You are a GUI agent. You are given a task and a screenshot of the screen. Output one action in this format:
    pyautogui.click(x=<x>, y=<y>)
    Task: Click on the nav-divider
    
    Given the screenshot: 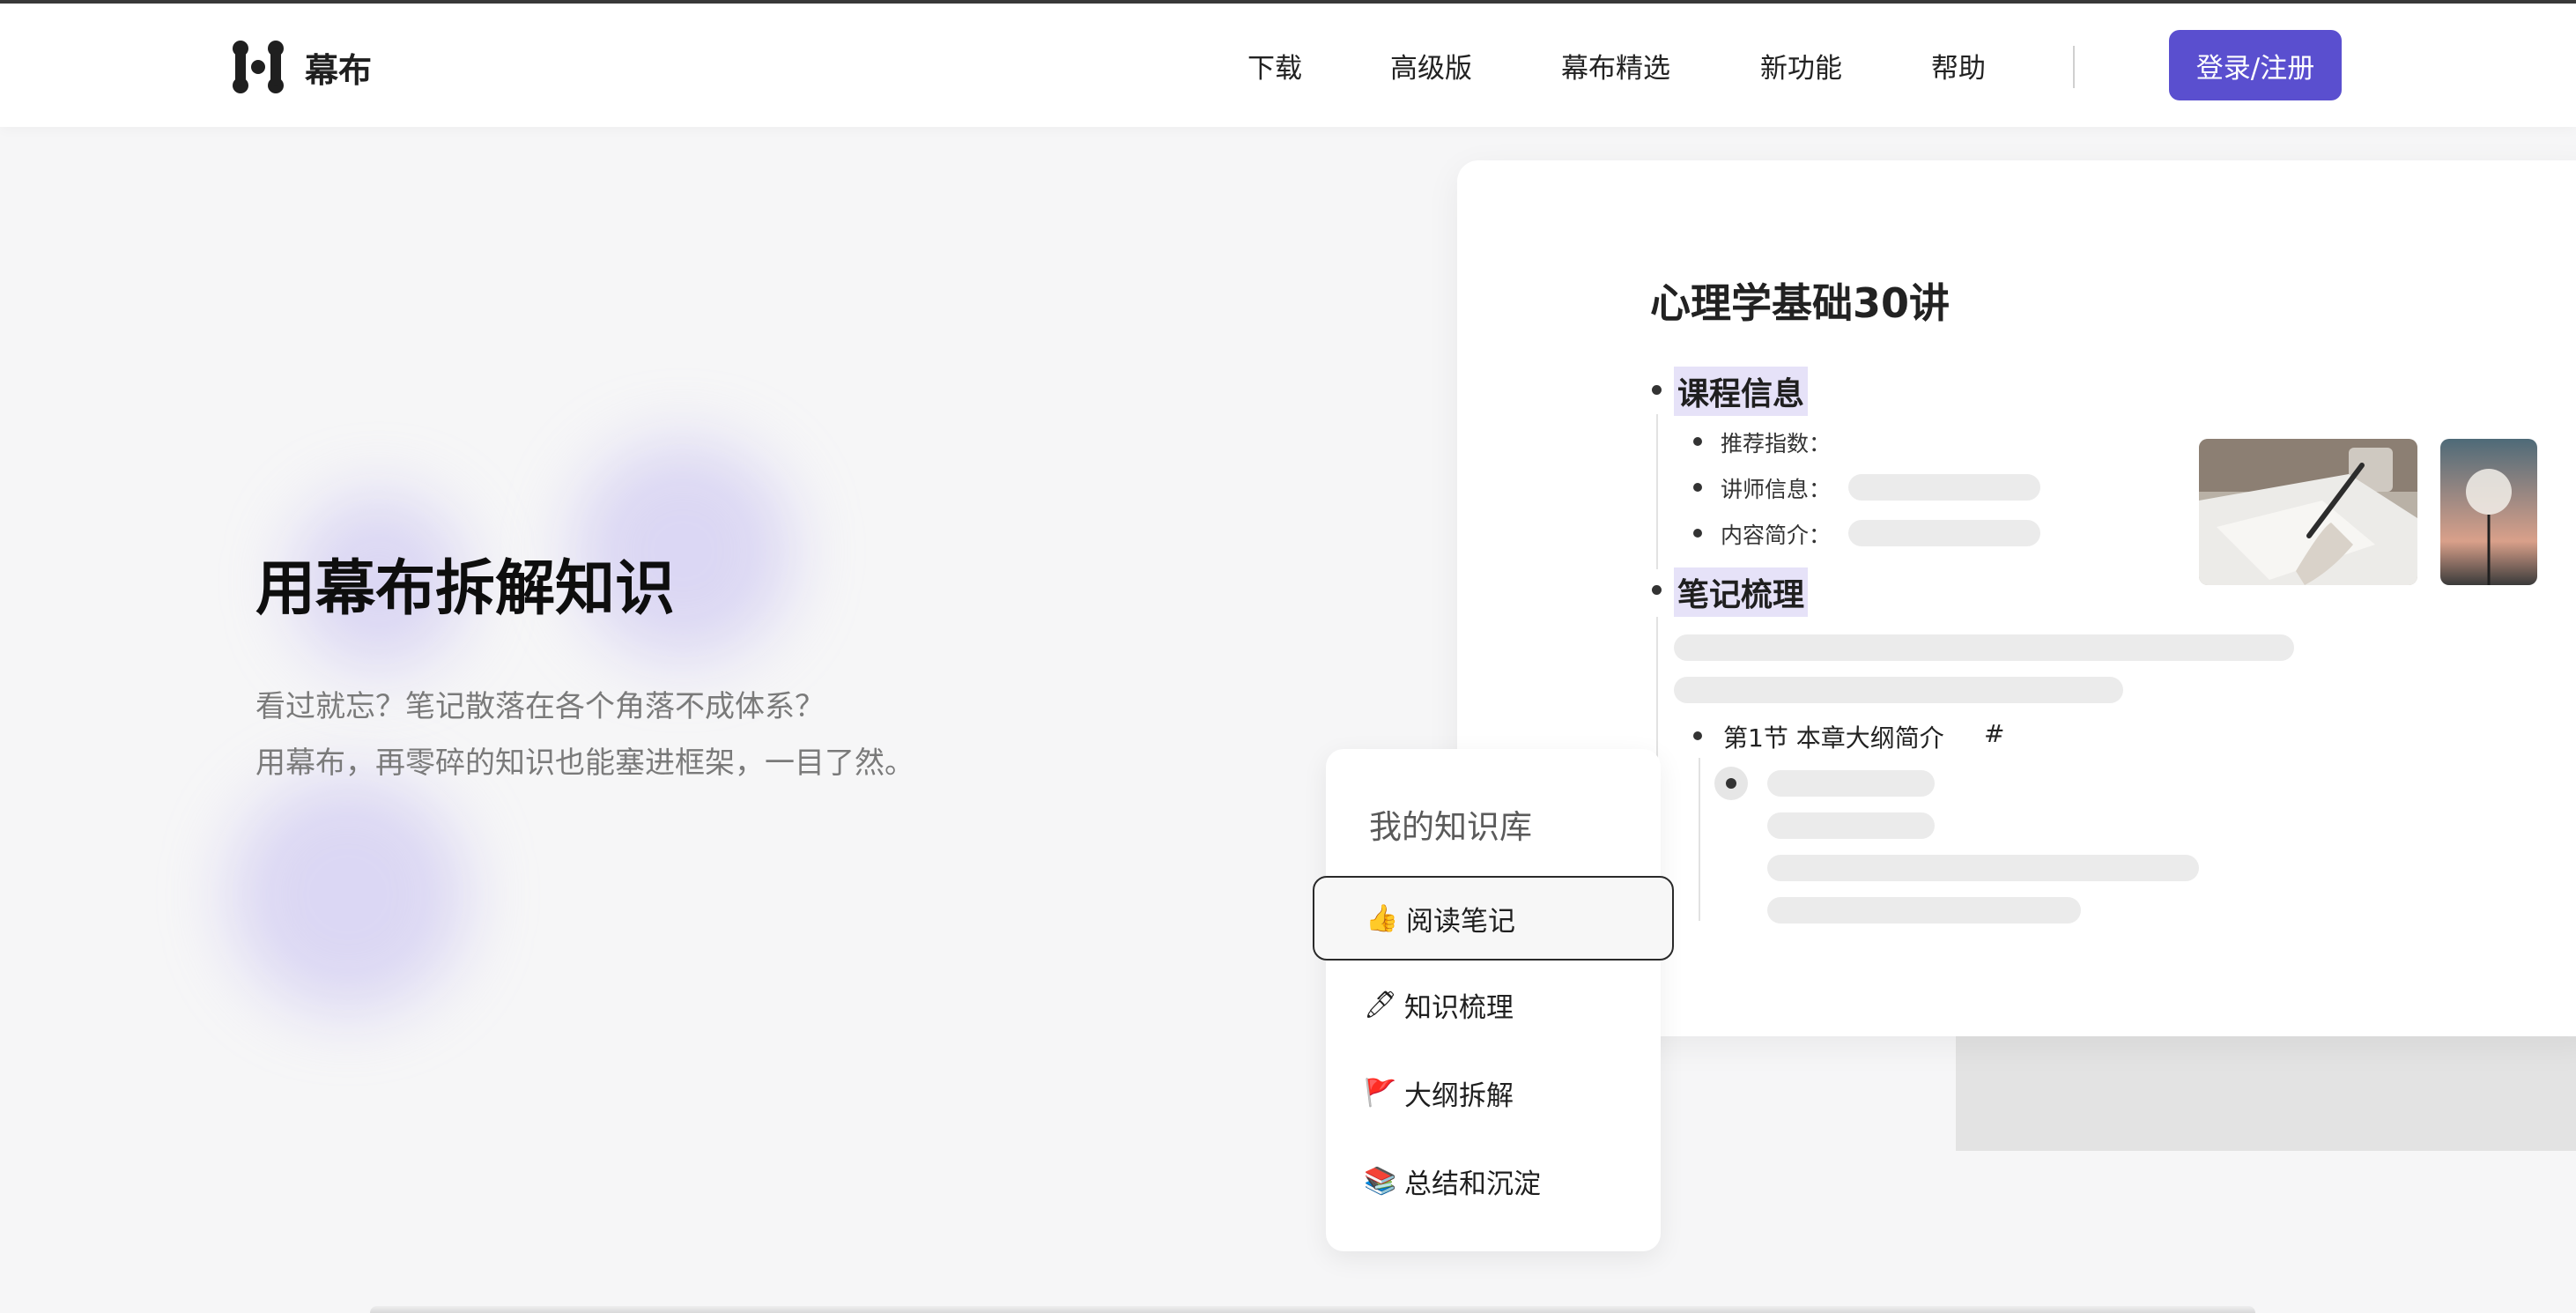 What is the action you would take?
    pyautogui.click(x=2074, y=67)
    